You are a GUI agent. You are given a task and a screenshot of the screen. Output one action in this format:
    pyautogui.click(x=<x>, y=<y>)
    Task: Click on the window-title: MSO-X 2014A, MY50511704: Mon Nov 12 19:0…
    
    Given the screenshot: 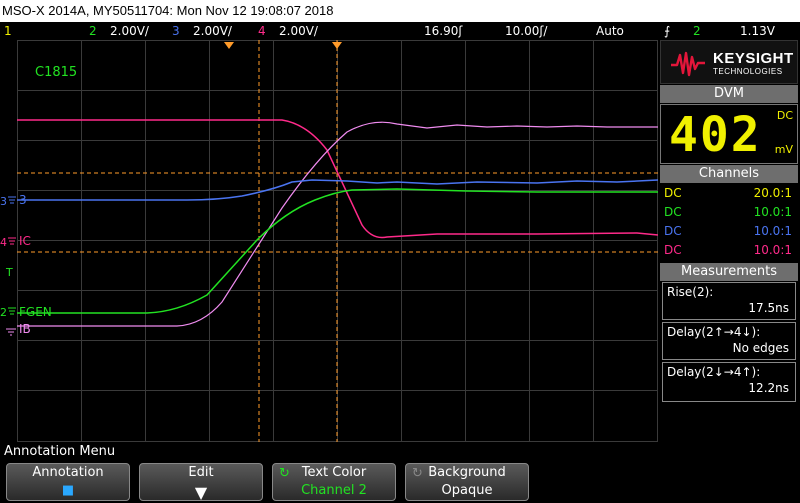 What is the action you would take?
    pyautogui.click(x=168, y=10)
    